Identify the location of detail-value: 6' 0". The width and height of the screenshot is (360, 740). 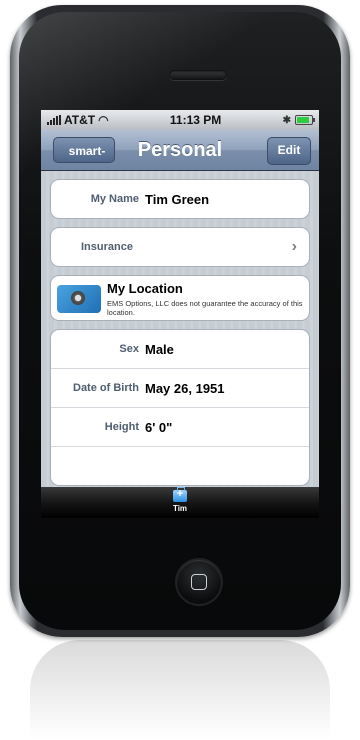
(159, 427).